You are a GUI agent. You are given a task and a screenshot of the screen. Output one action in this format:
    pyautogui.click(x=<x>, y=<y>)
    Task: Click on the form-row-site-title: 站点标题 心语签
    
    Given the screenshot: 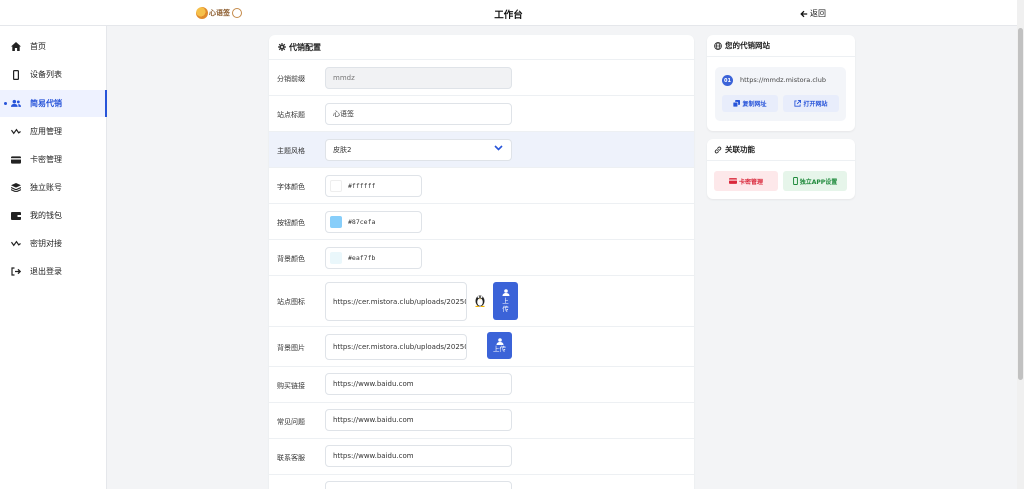 What is the action you would take?
    pyautogui.click(x=481, y=114)
    